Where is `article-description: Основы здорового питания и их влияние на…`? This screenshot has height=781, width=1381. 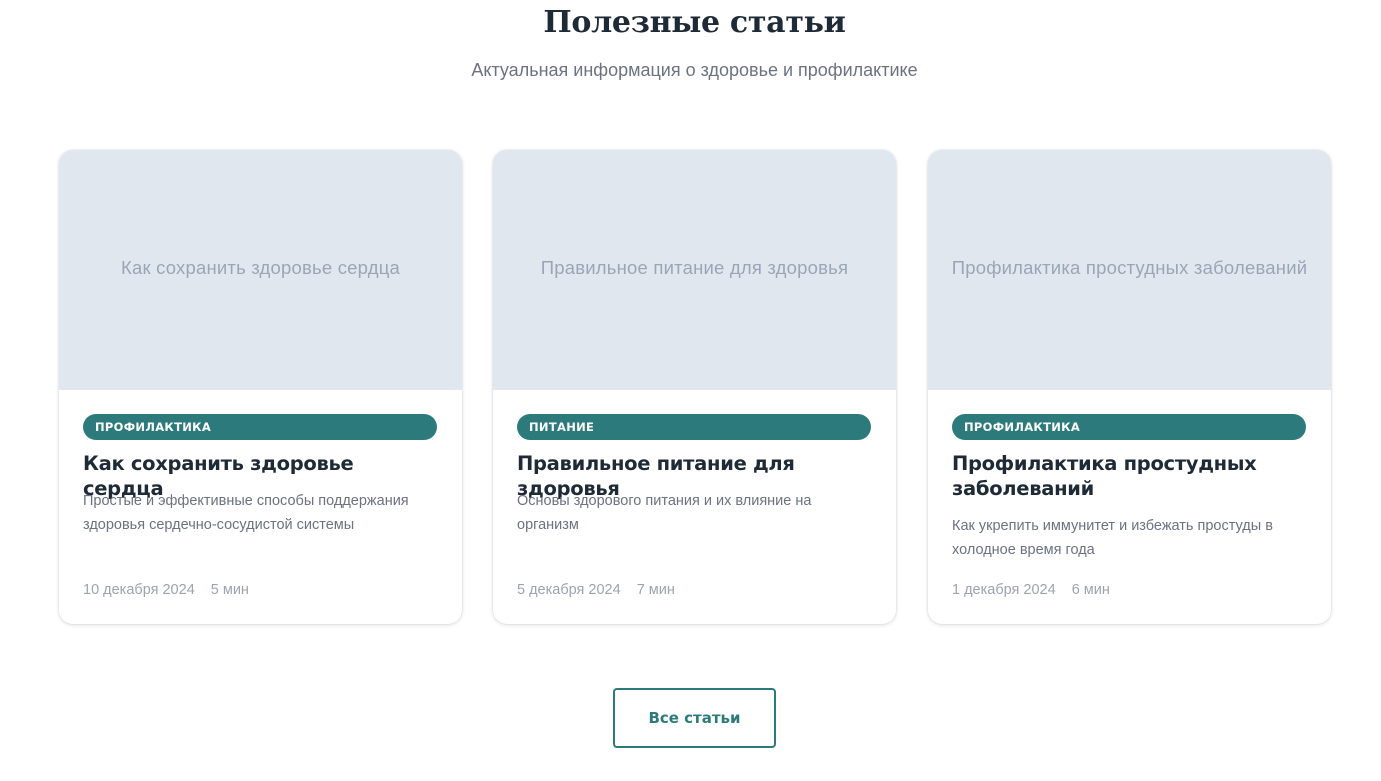 article-description: Основы здорового питания и их влияние на… is located at coordinates (664, 513).